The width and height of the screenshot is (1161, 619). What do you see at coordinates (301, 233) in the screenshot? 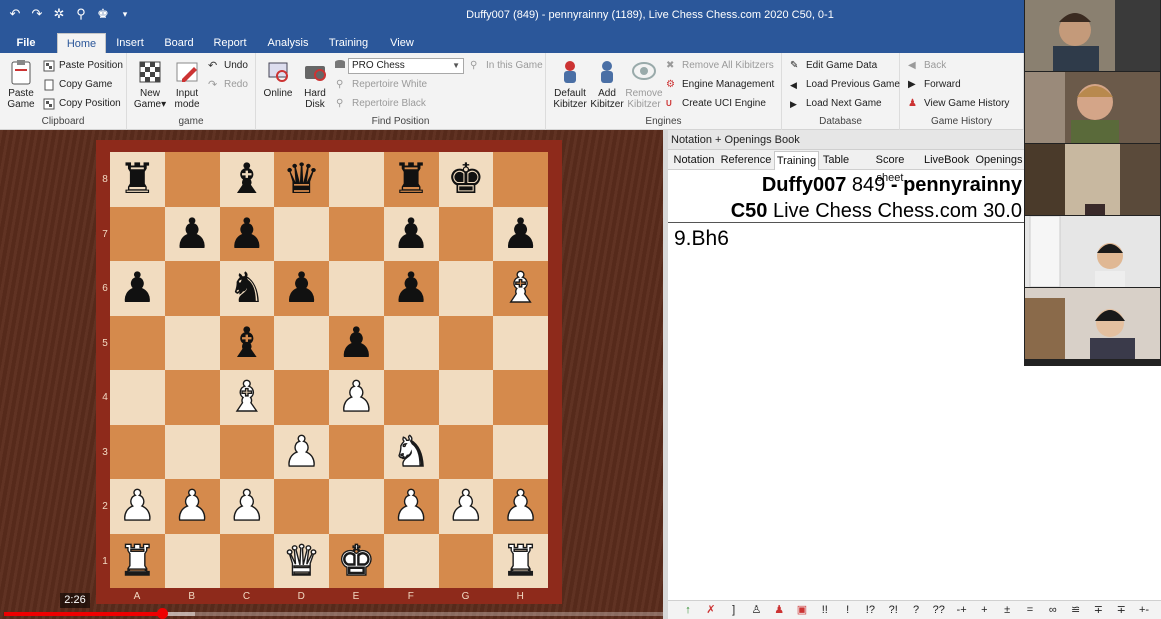
I see `square-d7` at bounding box center [301, 233].